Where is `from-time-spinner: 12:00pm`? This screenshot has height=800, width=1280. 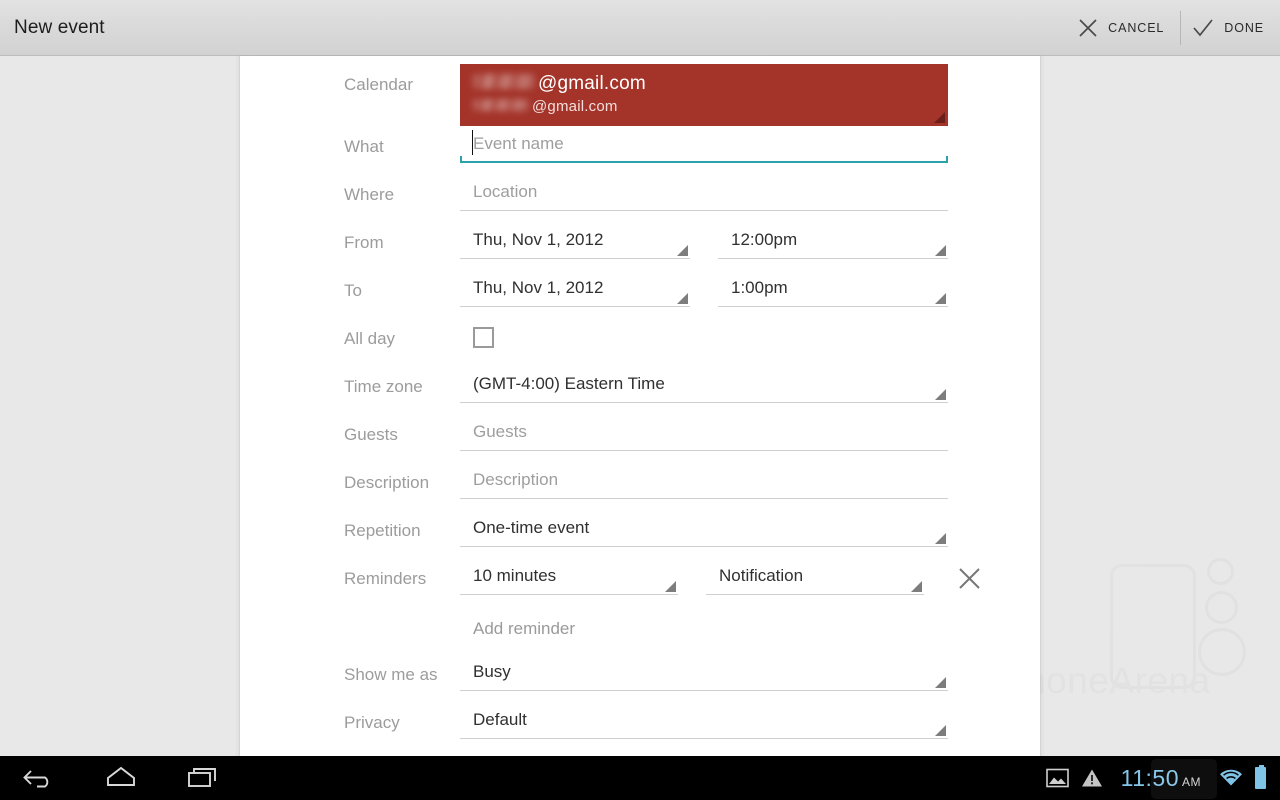 from-time-spinner: 12:00pm is located at coordinates (833, 240).